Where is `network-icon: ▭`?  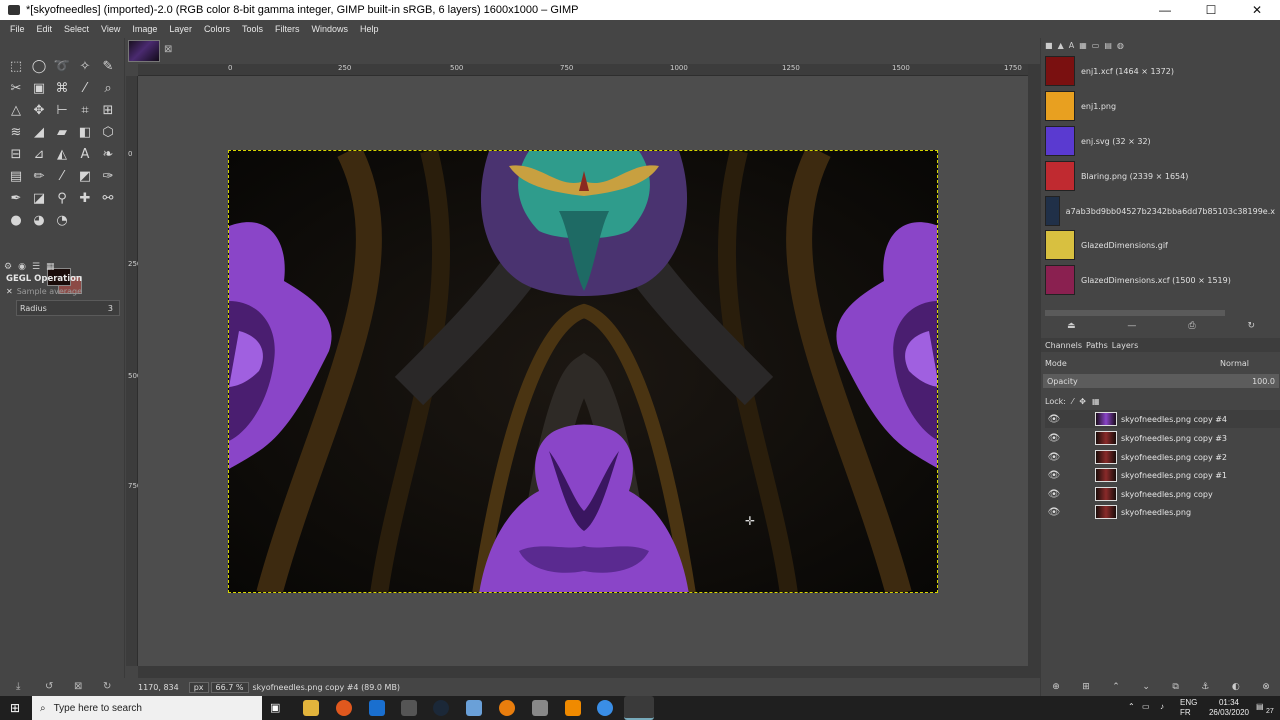 network-icon: ▭ is located at coordinates (1146, 707).